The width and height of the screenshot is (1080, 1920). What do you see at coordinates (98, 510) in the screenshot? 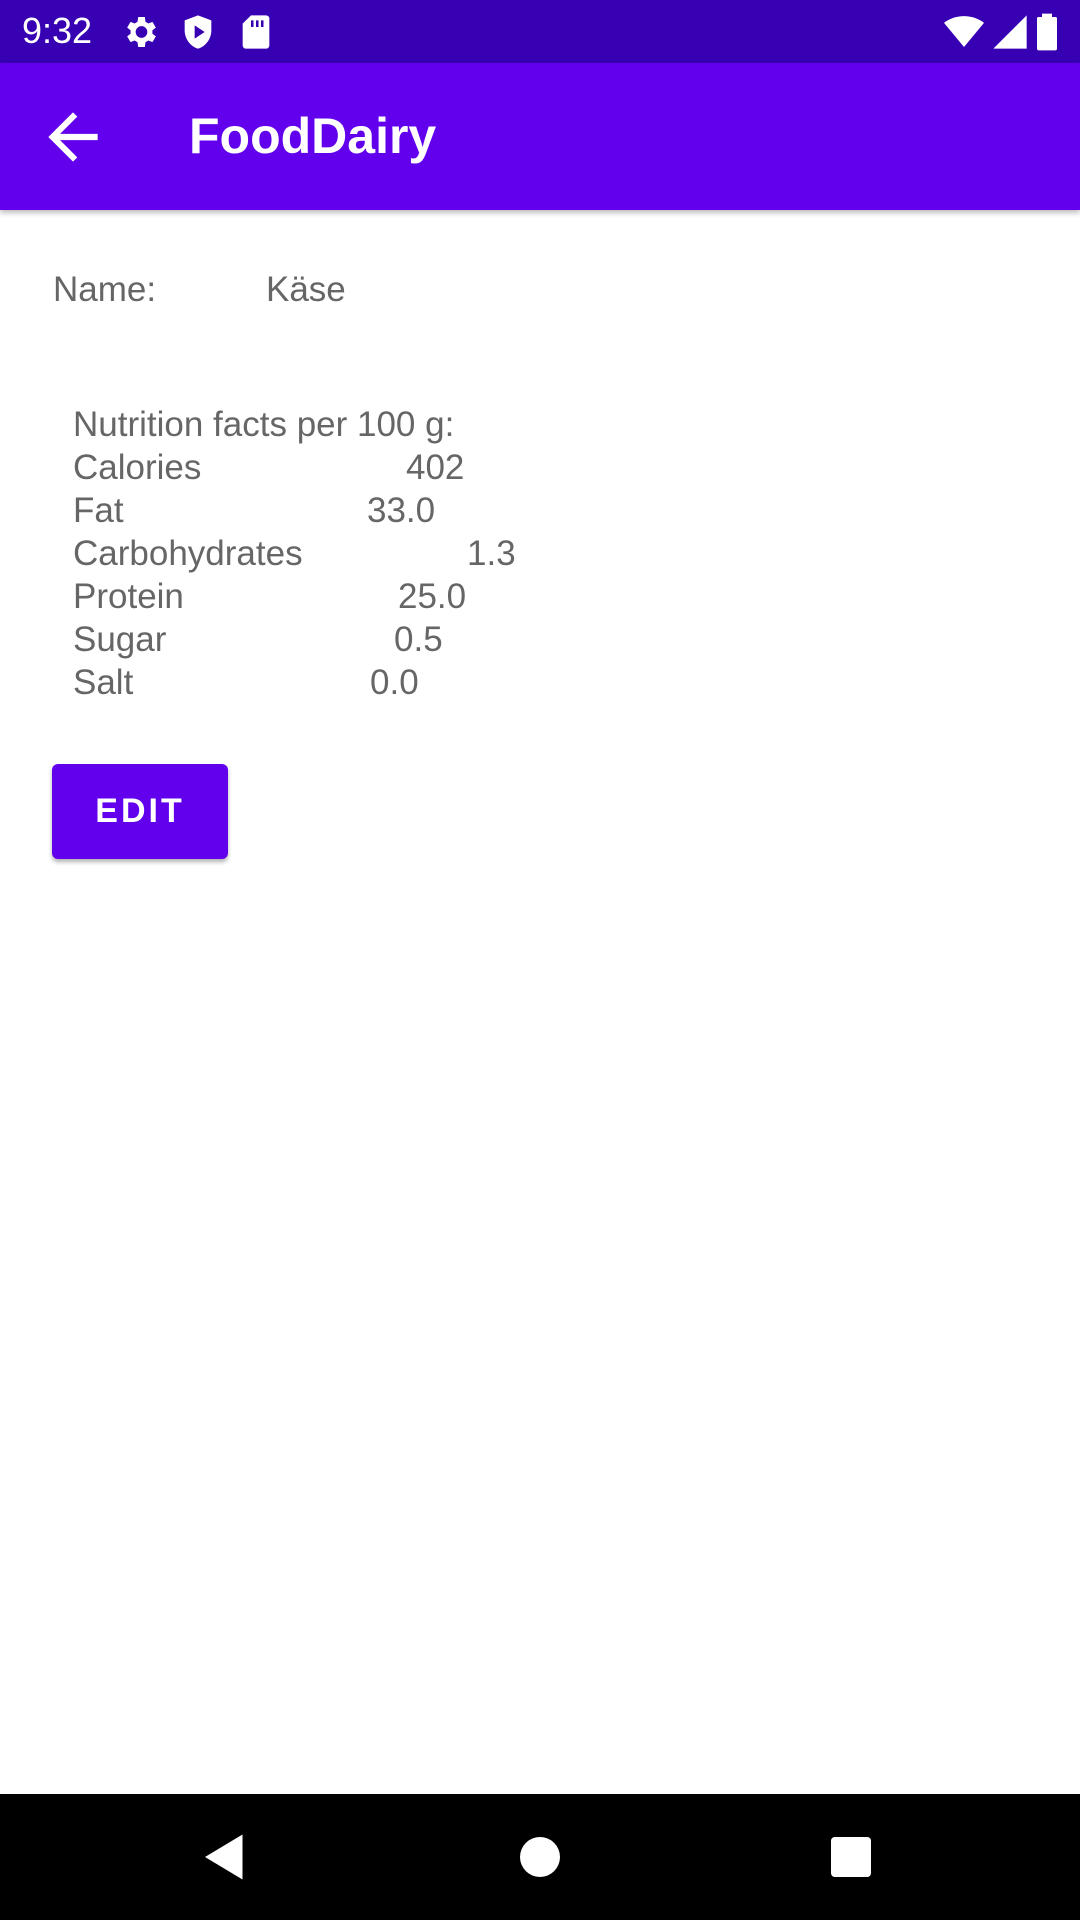
I see `nutrient-label: Fat` at bounding box center [98, 510].